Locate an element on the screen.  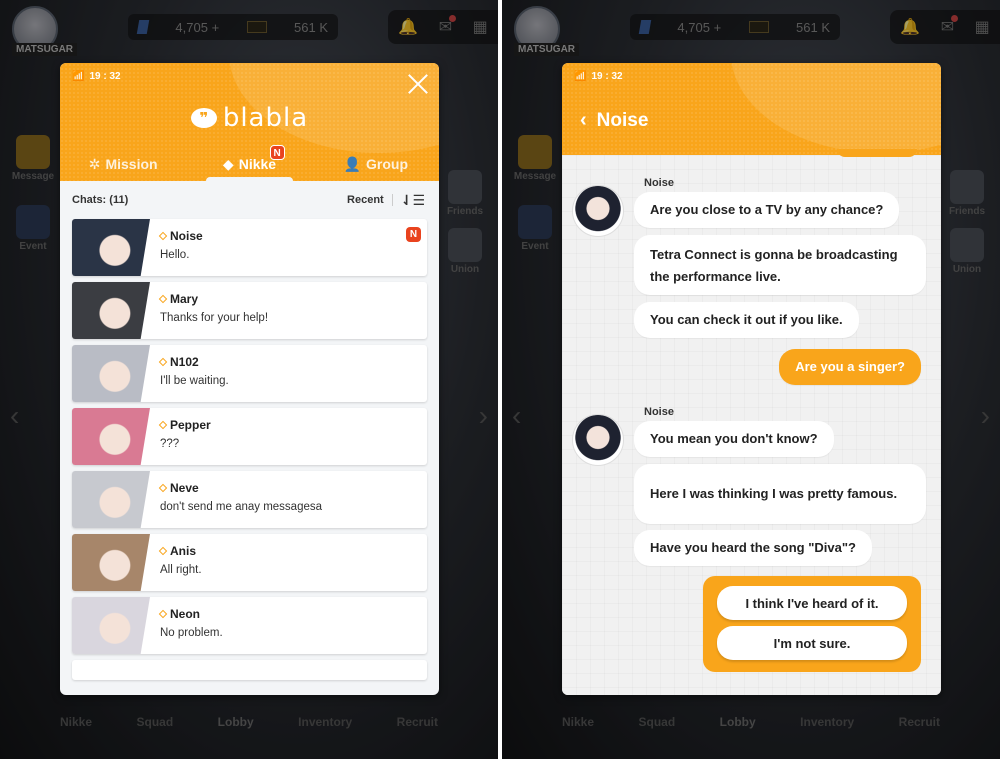
chat-list-item: N102 I'll be waiting. is located at coordinates (249, 373).